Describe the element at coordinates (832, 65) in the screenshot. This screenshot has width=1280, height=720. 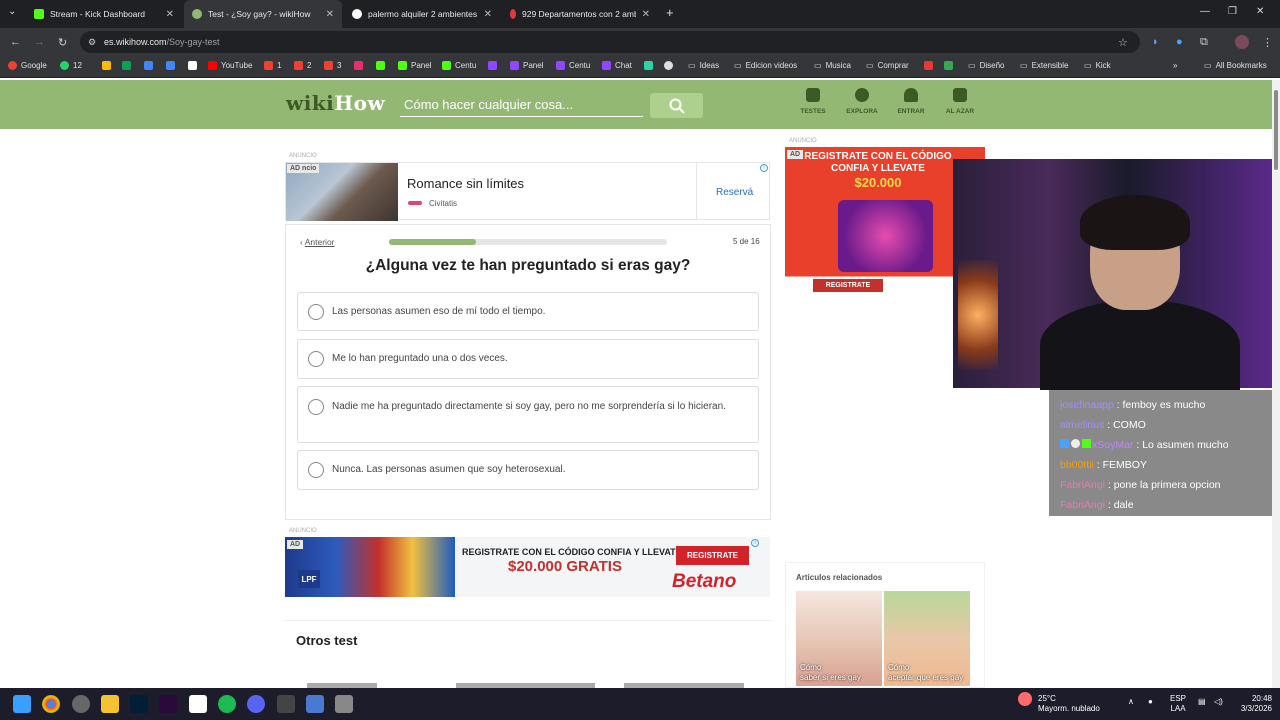
I see `bookmark-folder-musica: ▭ Musica` at that location.